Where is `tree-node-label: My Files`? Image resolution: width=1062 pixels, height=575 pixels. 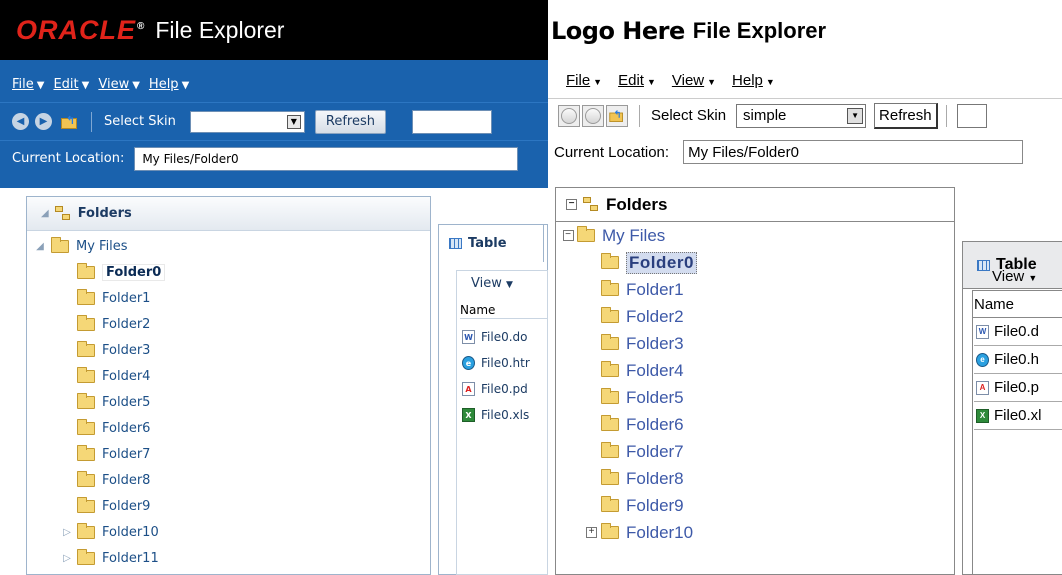
tree-node-label: My Files is located at coordinates (102, 246).